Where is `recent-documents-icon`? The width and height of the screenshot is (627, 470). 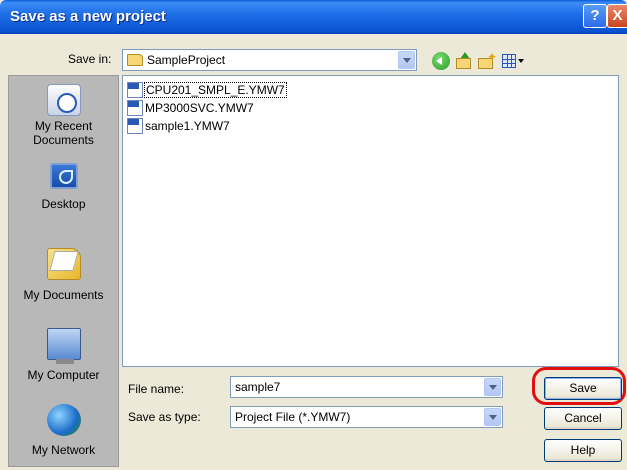
recent-documents-icon is located at coordinates (63, 100).